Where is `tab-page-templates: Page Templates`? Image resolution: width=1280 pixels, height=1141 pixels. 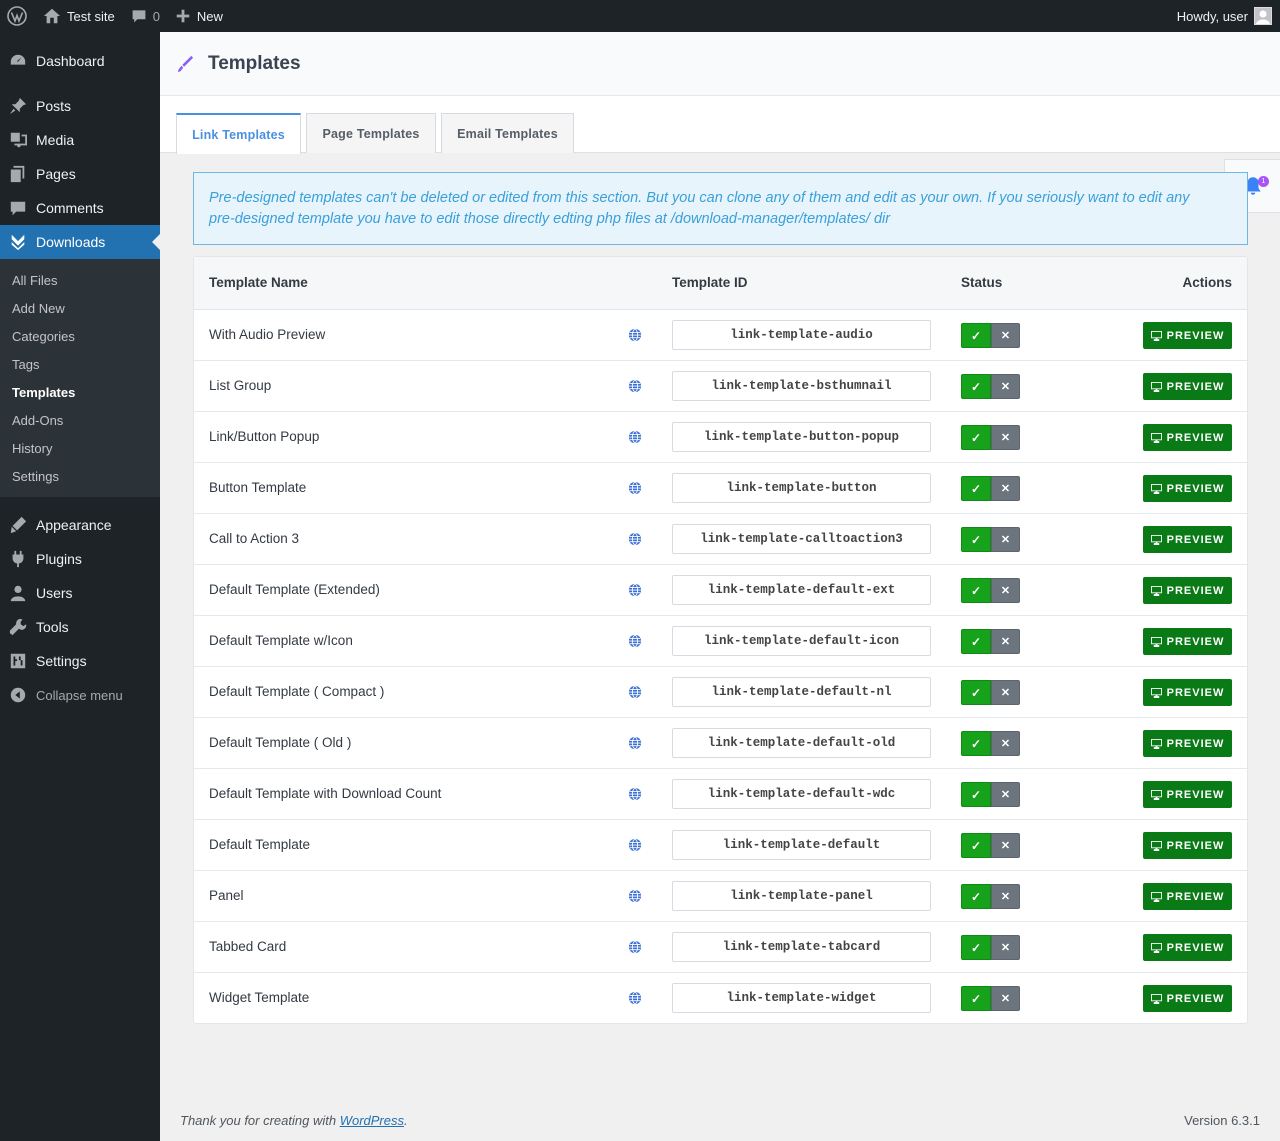
tab-page-templates: Page Templates is located at coordinates (371, 133).